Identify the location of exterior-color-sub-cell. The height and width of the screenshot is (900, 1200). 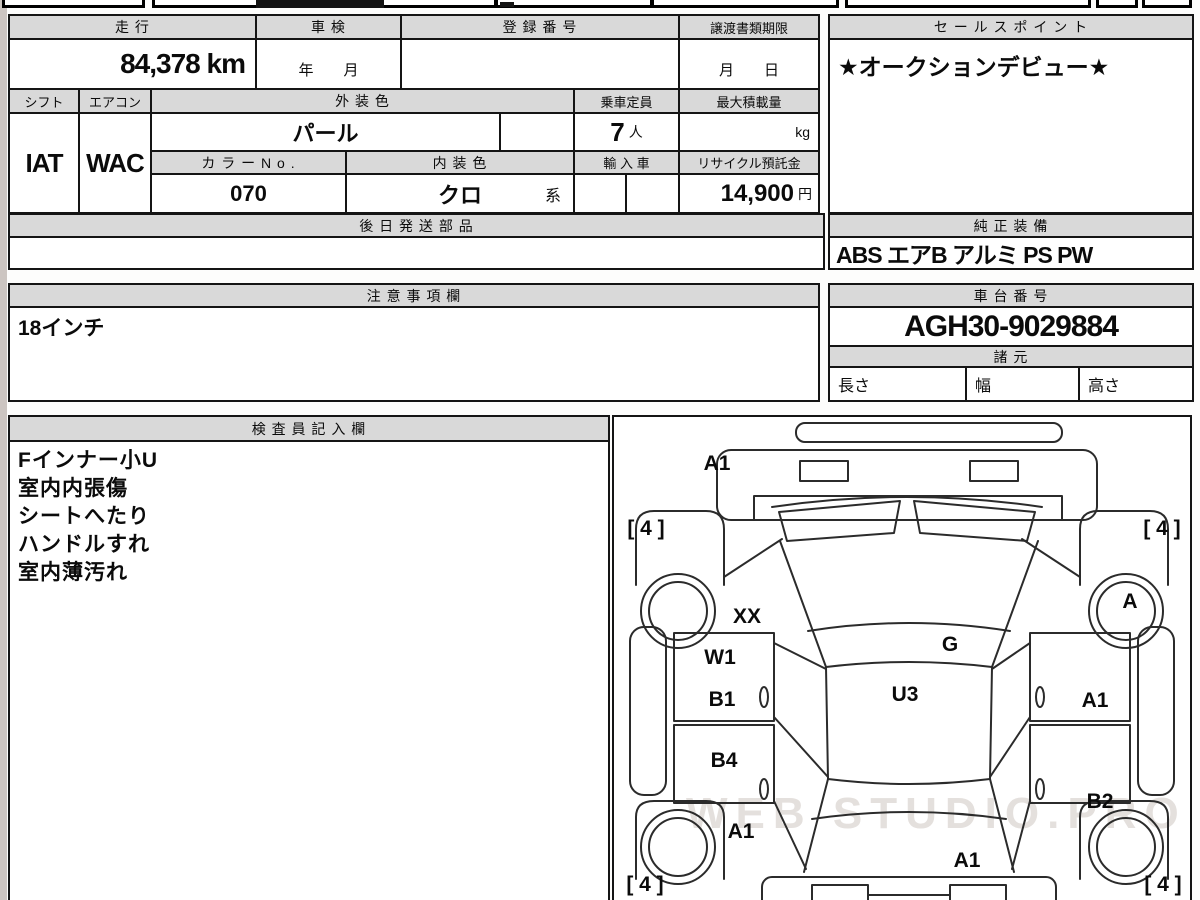
(537, 132).